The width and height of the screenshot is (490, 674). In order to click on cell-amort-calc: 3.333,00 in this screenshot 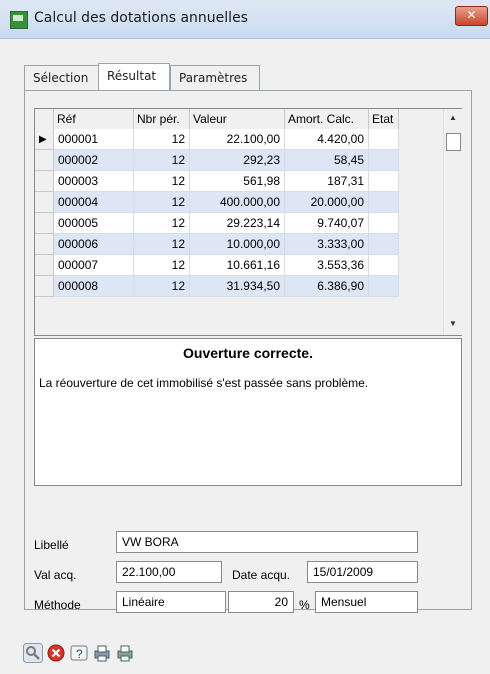, I will do `click(327, 244)`.